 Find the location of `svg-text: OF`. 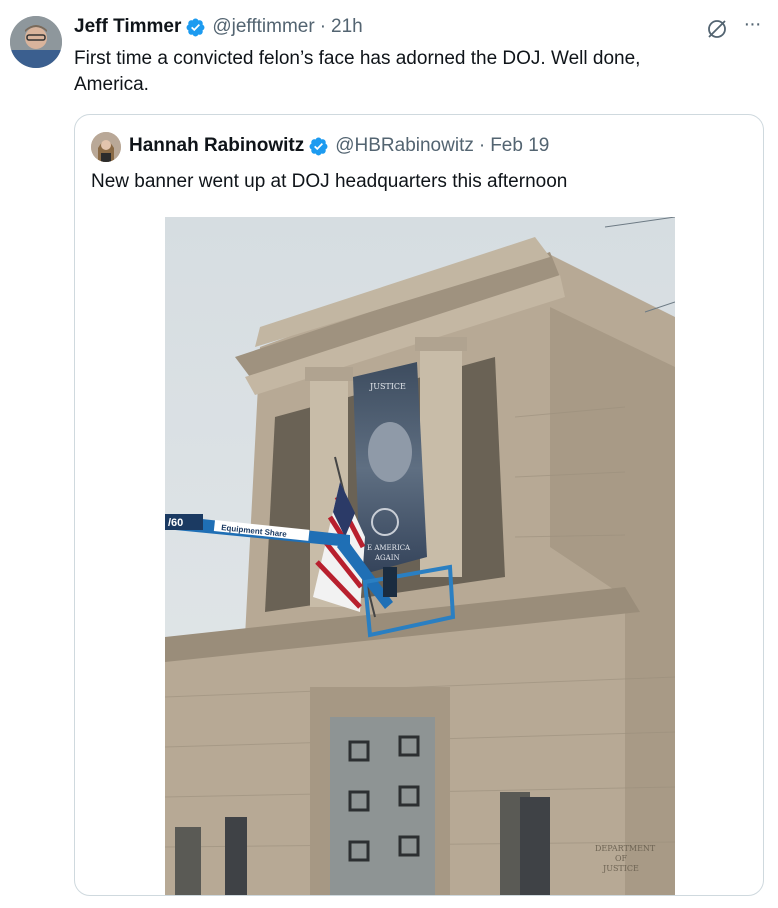

svg-text: OF is located at coordinates (621, 858).